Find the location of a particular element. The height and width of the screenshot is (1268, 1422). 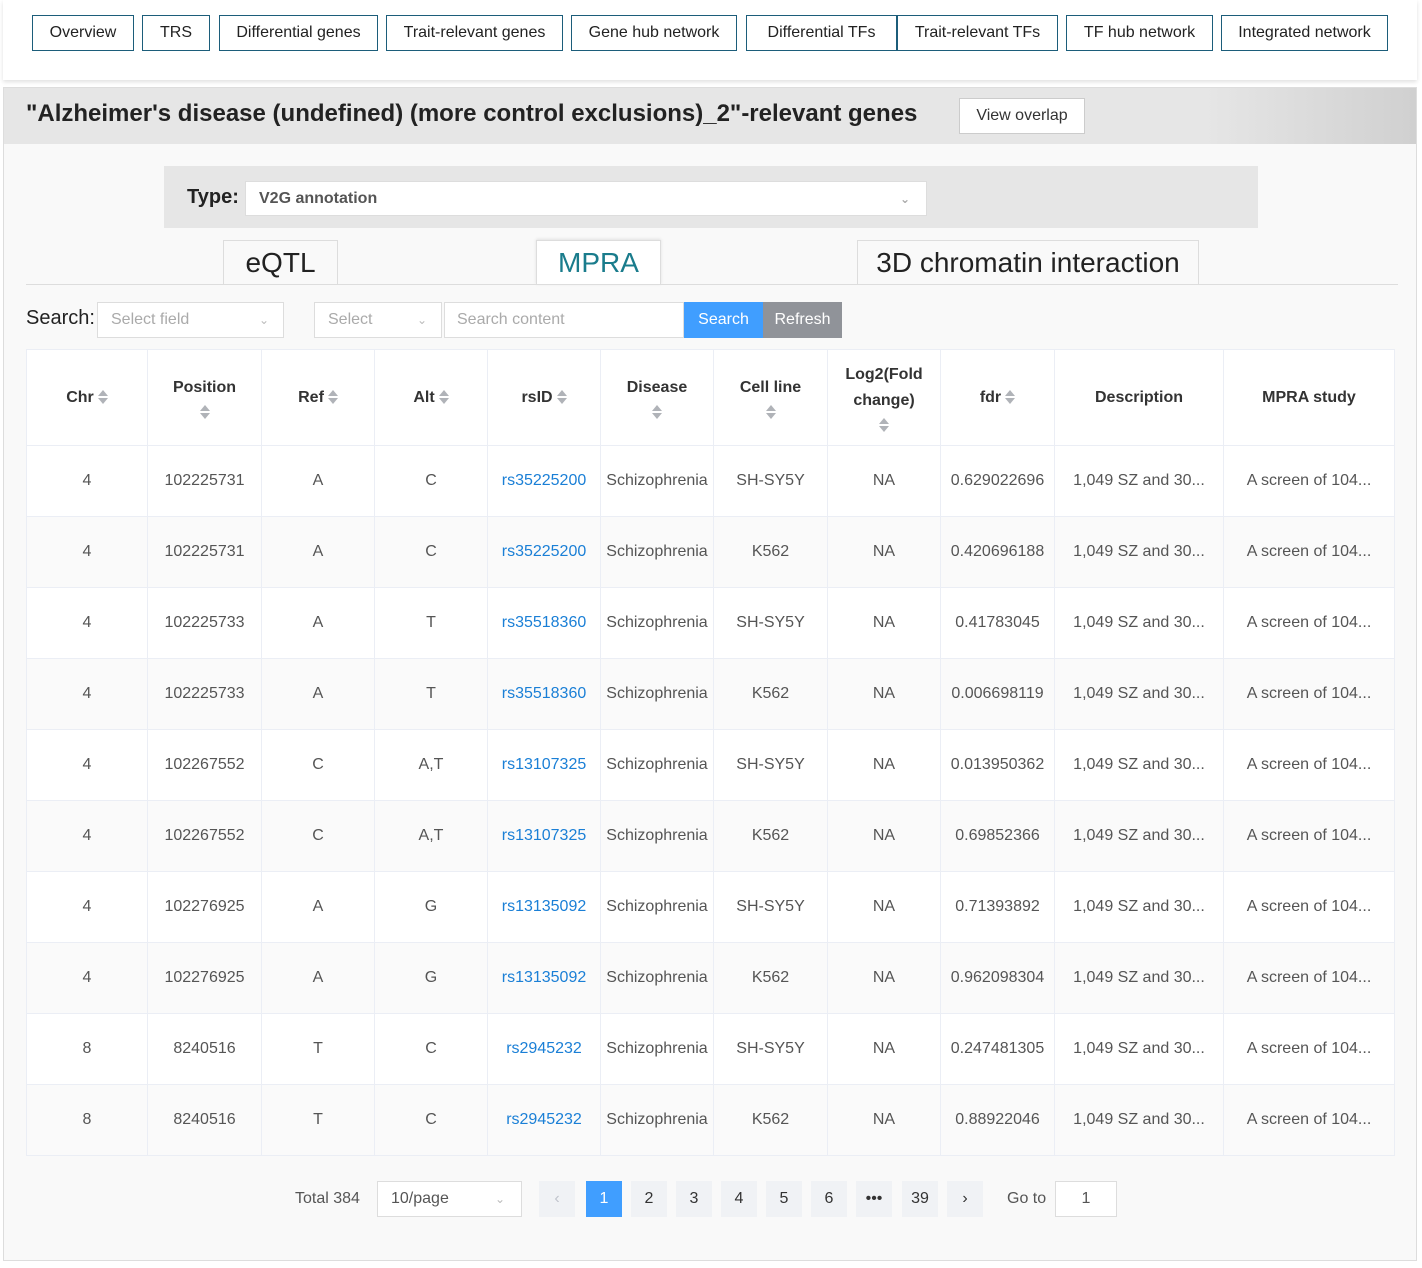

nav-item-trait-relevant-genes: Trait-relevant genes is located at coordinates (474, 33).